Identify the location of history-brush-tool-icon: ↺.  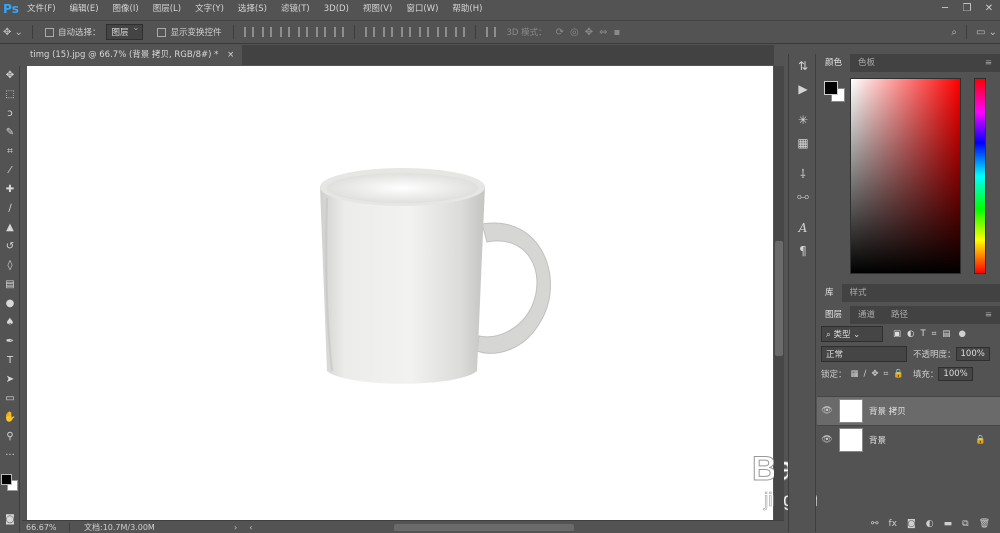
(10, 246).